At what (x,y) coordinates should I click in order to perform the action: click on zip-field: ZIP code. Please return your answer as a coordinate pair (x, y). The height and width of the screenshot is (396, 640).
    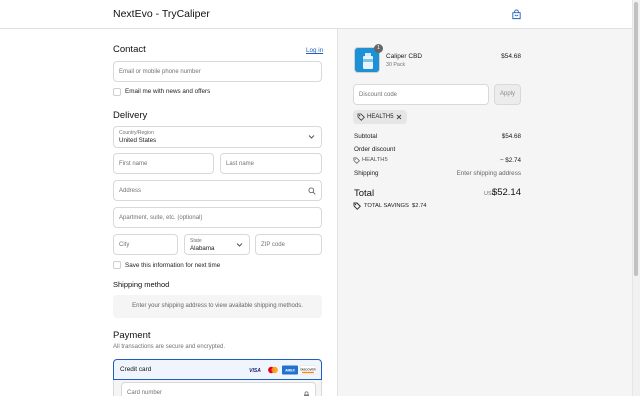
    Looking at the image, I should click on (288, 244).